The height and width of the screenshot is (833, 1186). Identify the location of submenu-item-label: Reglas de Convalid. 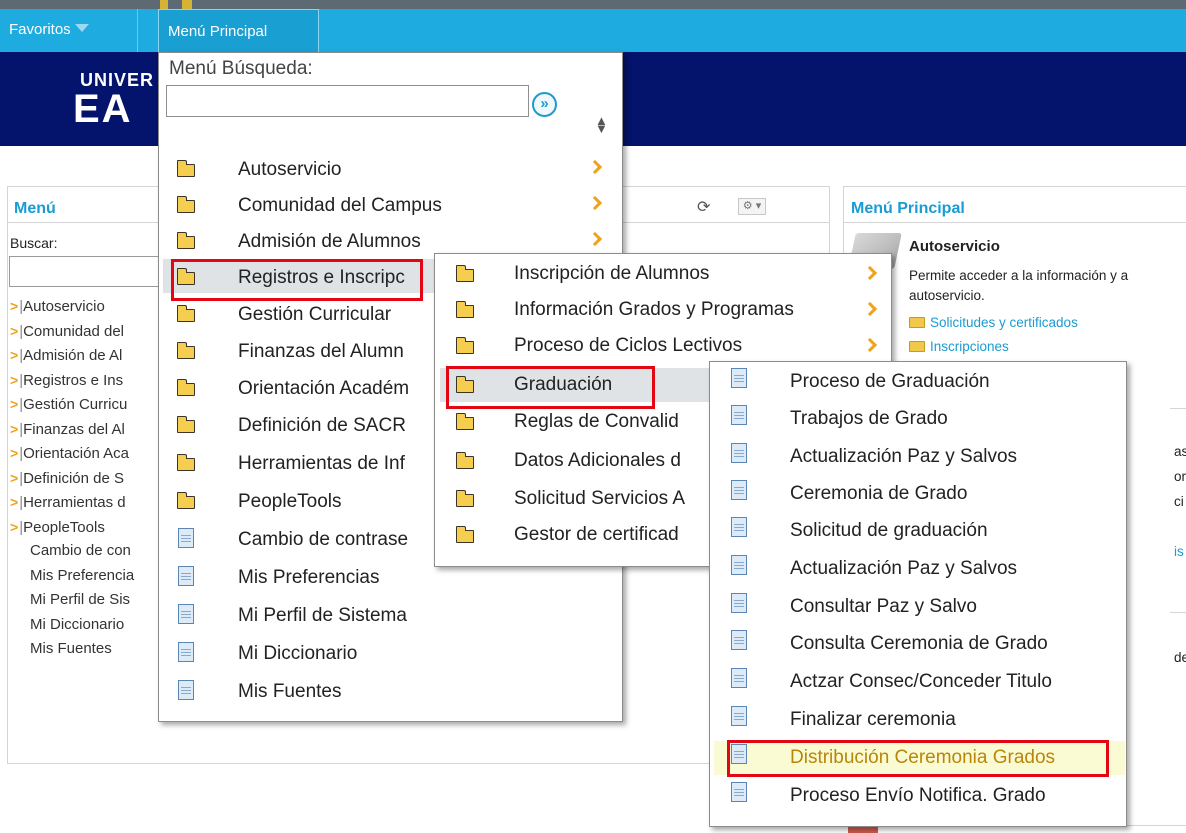
(596, 421).